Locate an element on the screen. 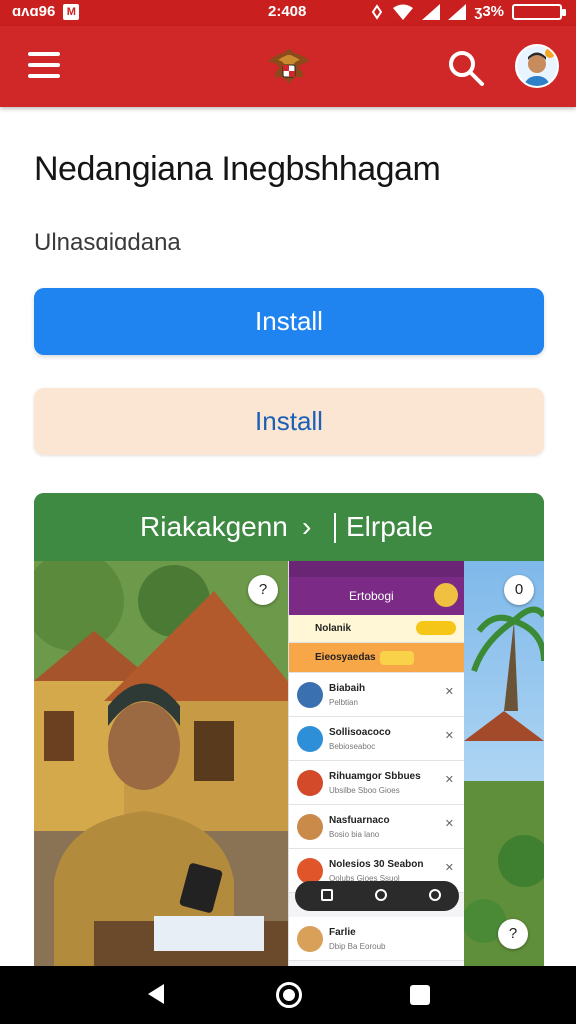 Image resolution: width=576 pixels, height=1024 pixels. phone-row-name: Farlie is located at coordinates (342, 932).